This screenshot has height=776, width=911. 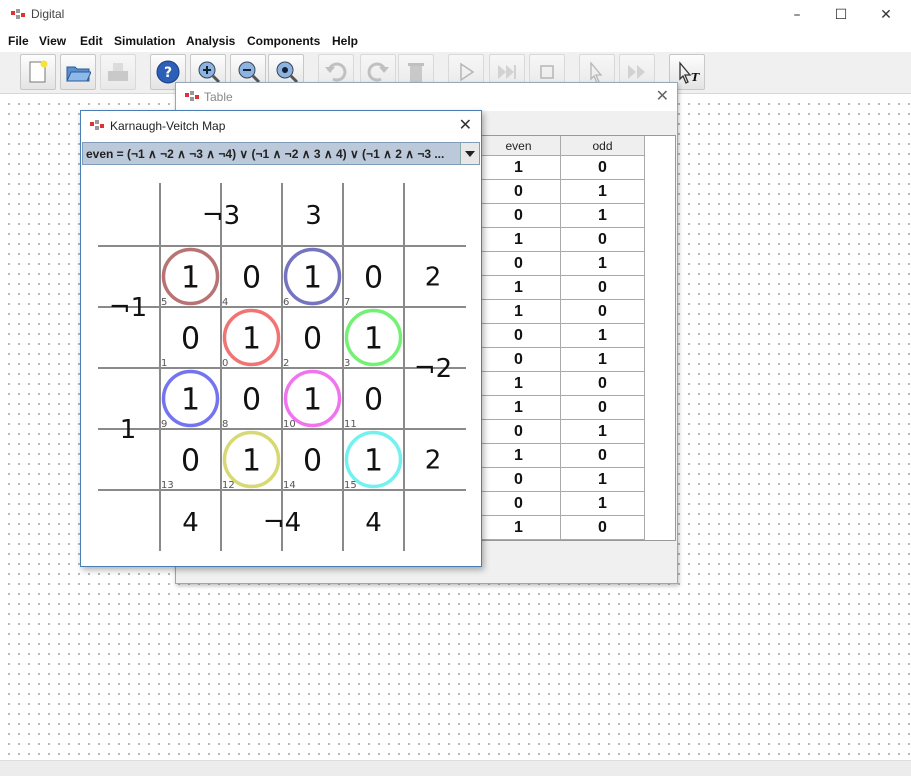 What do you see at coordinates (797, 15) in the screenshot?
I see `minimize-button: –` at bounding box center [797, 15].